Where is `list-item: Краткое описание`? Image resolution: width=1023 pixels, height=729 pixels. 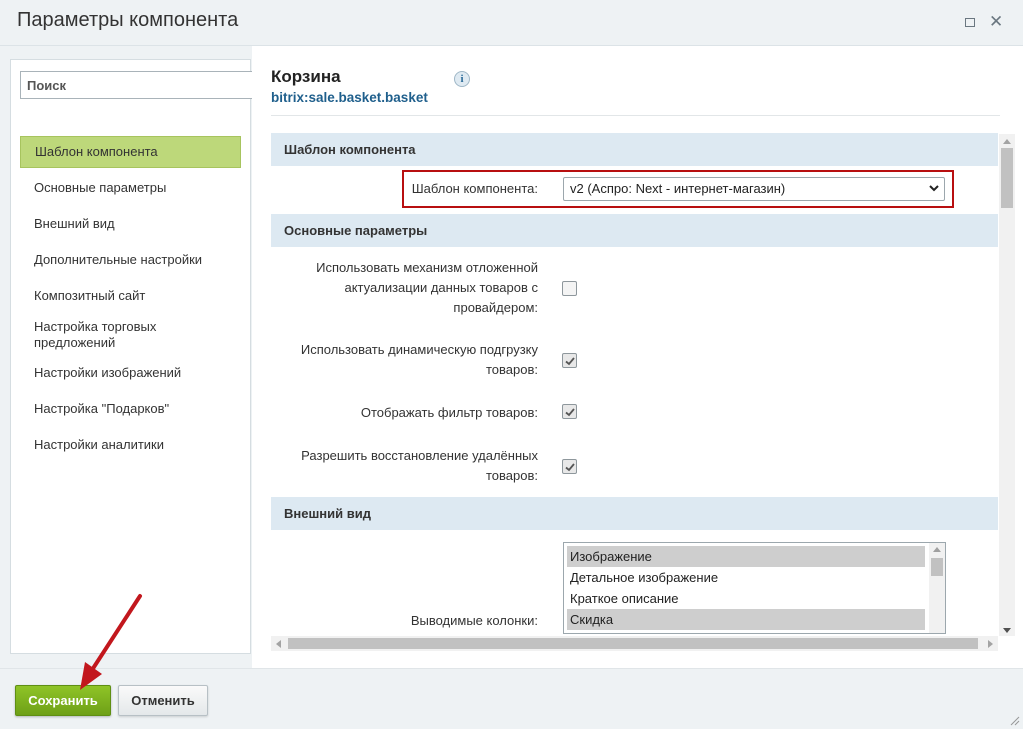 list-item: Краткое описание is located at coordinates (746, 598).